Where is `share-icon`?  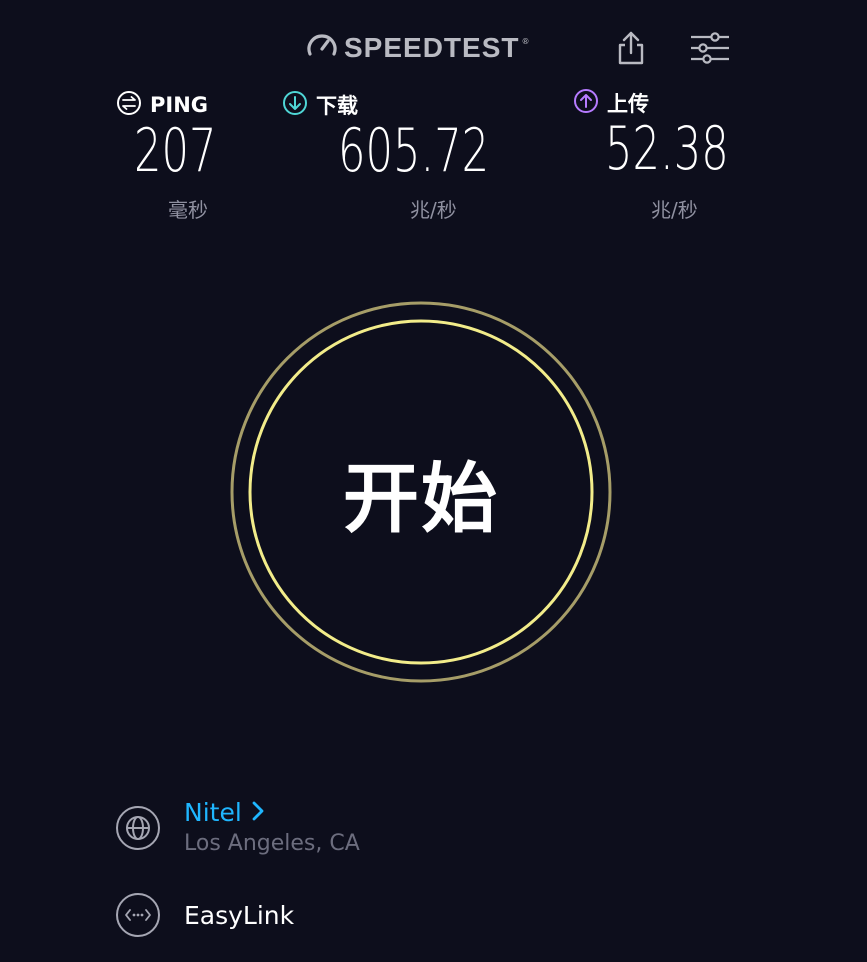 share-icon is located at coordinates (631, 50).